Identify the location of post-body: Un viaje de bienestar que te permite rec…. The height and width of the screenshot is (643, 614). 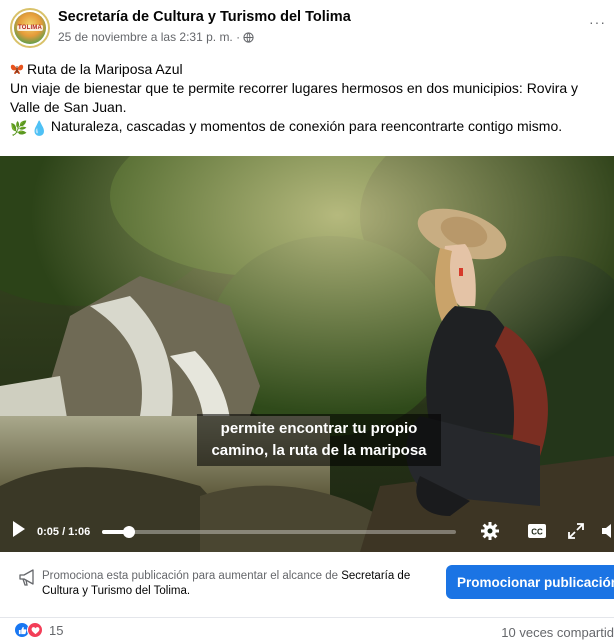
(294, 97).